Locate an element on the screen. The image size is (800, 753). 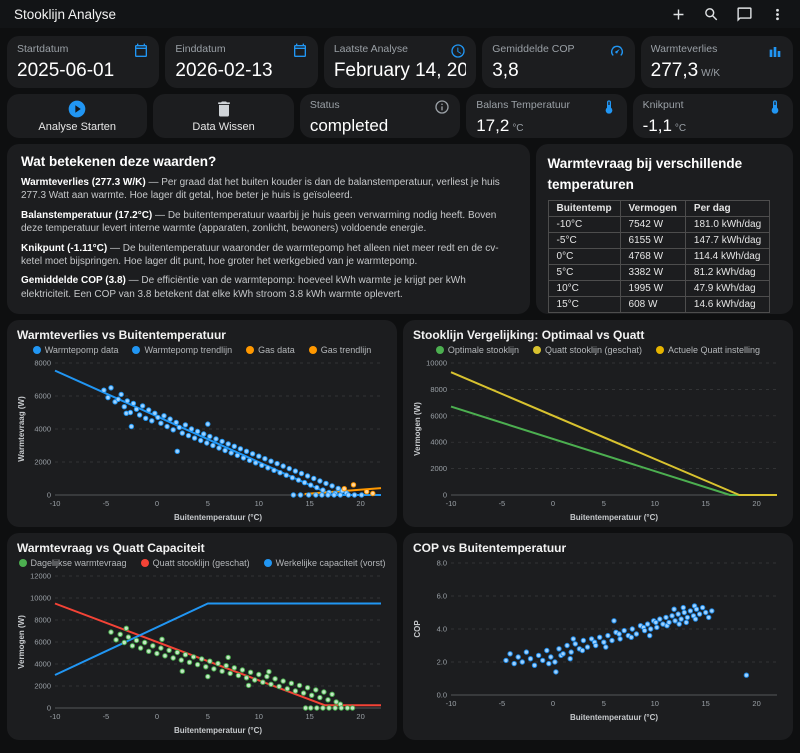
stat-card-knikpunt: Knikpunt -1,1 °C is located at coordinates (713, 116).